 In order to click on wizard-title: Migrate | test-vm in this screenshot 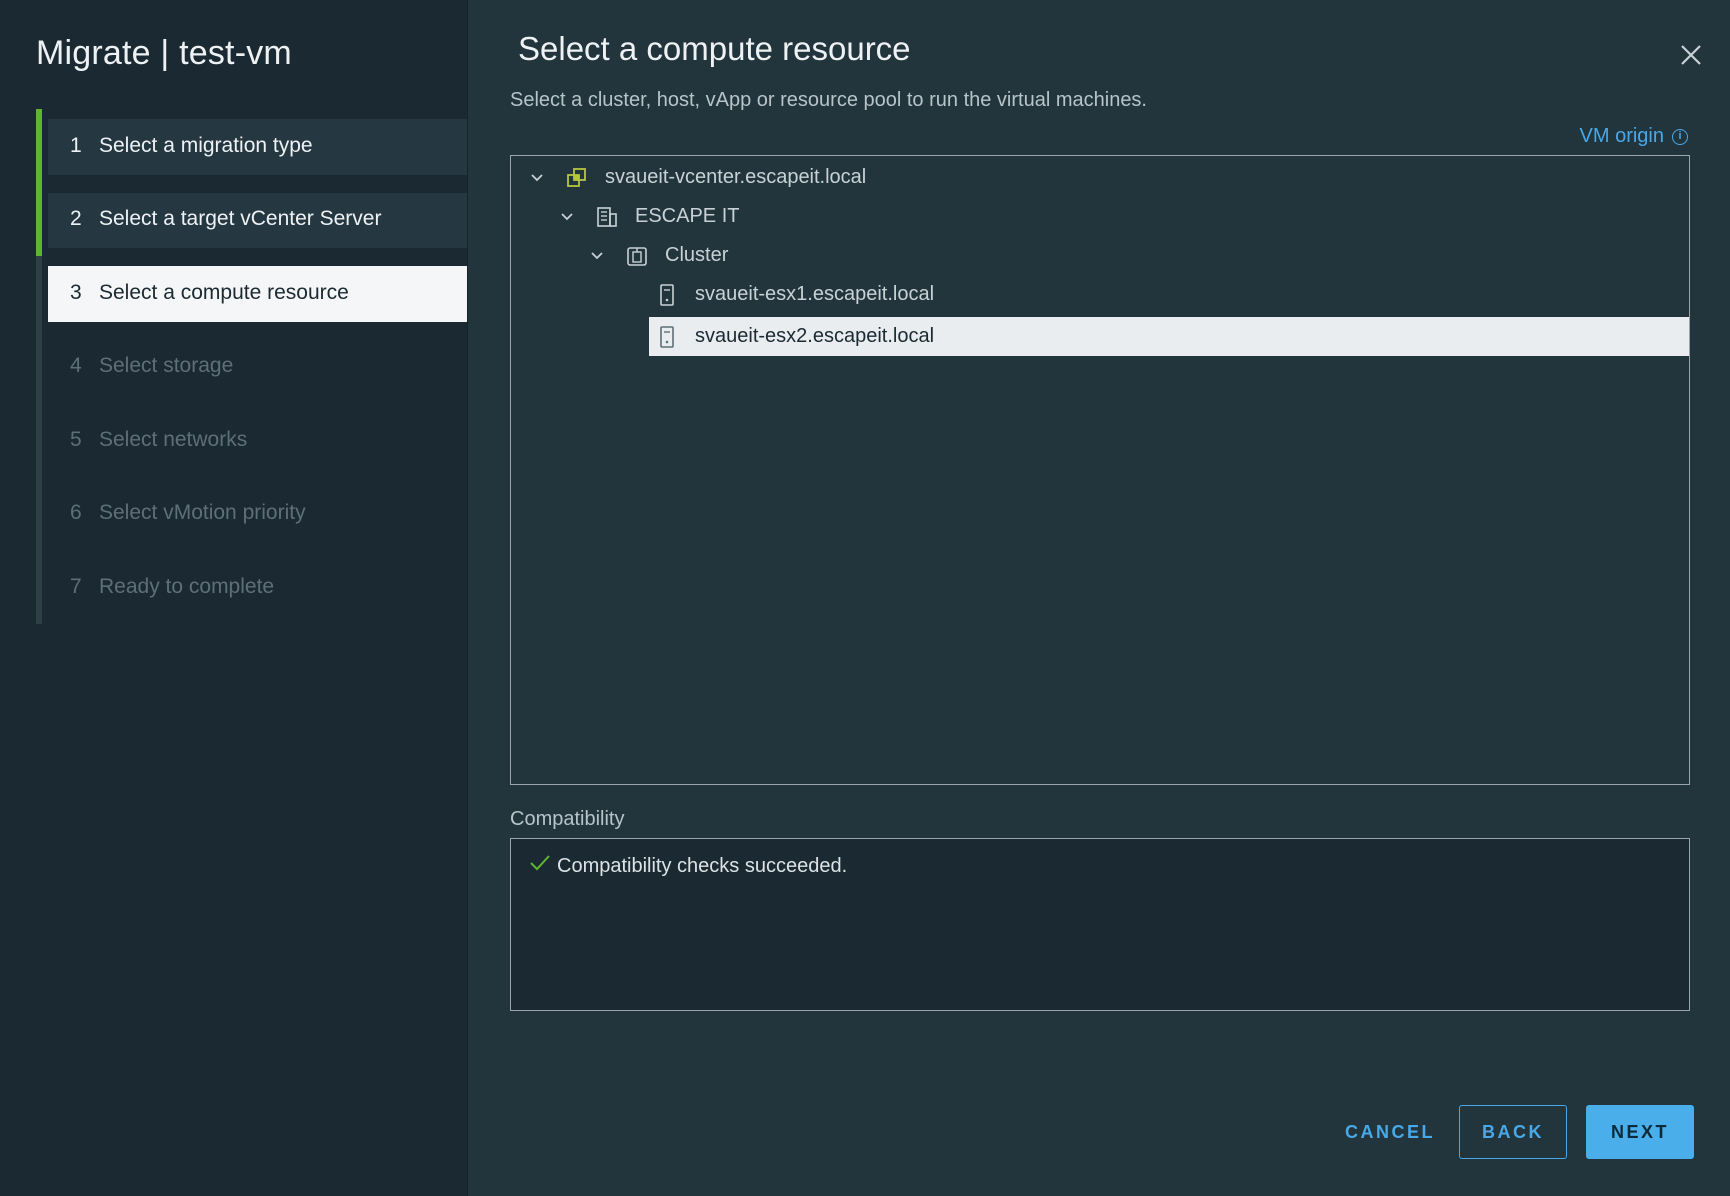, I will do `click(164, 53)`.